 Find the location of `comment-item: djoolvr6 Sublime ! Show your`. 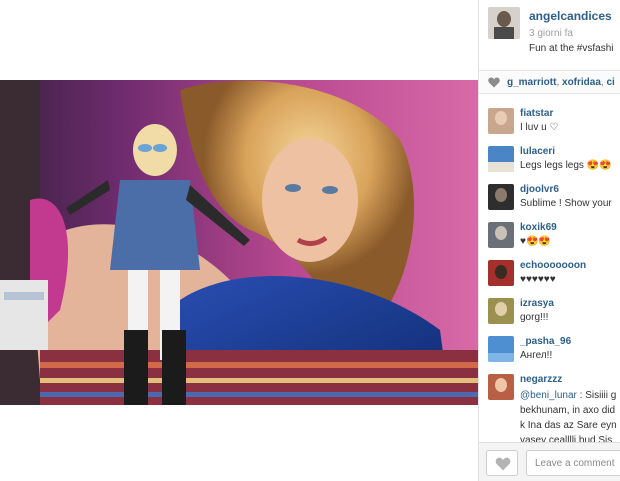

comment-item: djoolvr6 Sublime ! Show your is located at coordinates (549, 195).